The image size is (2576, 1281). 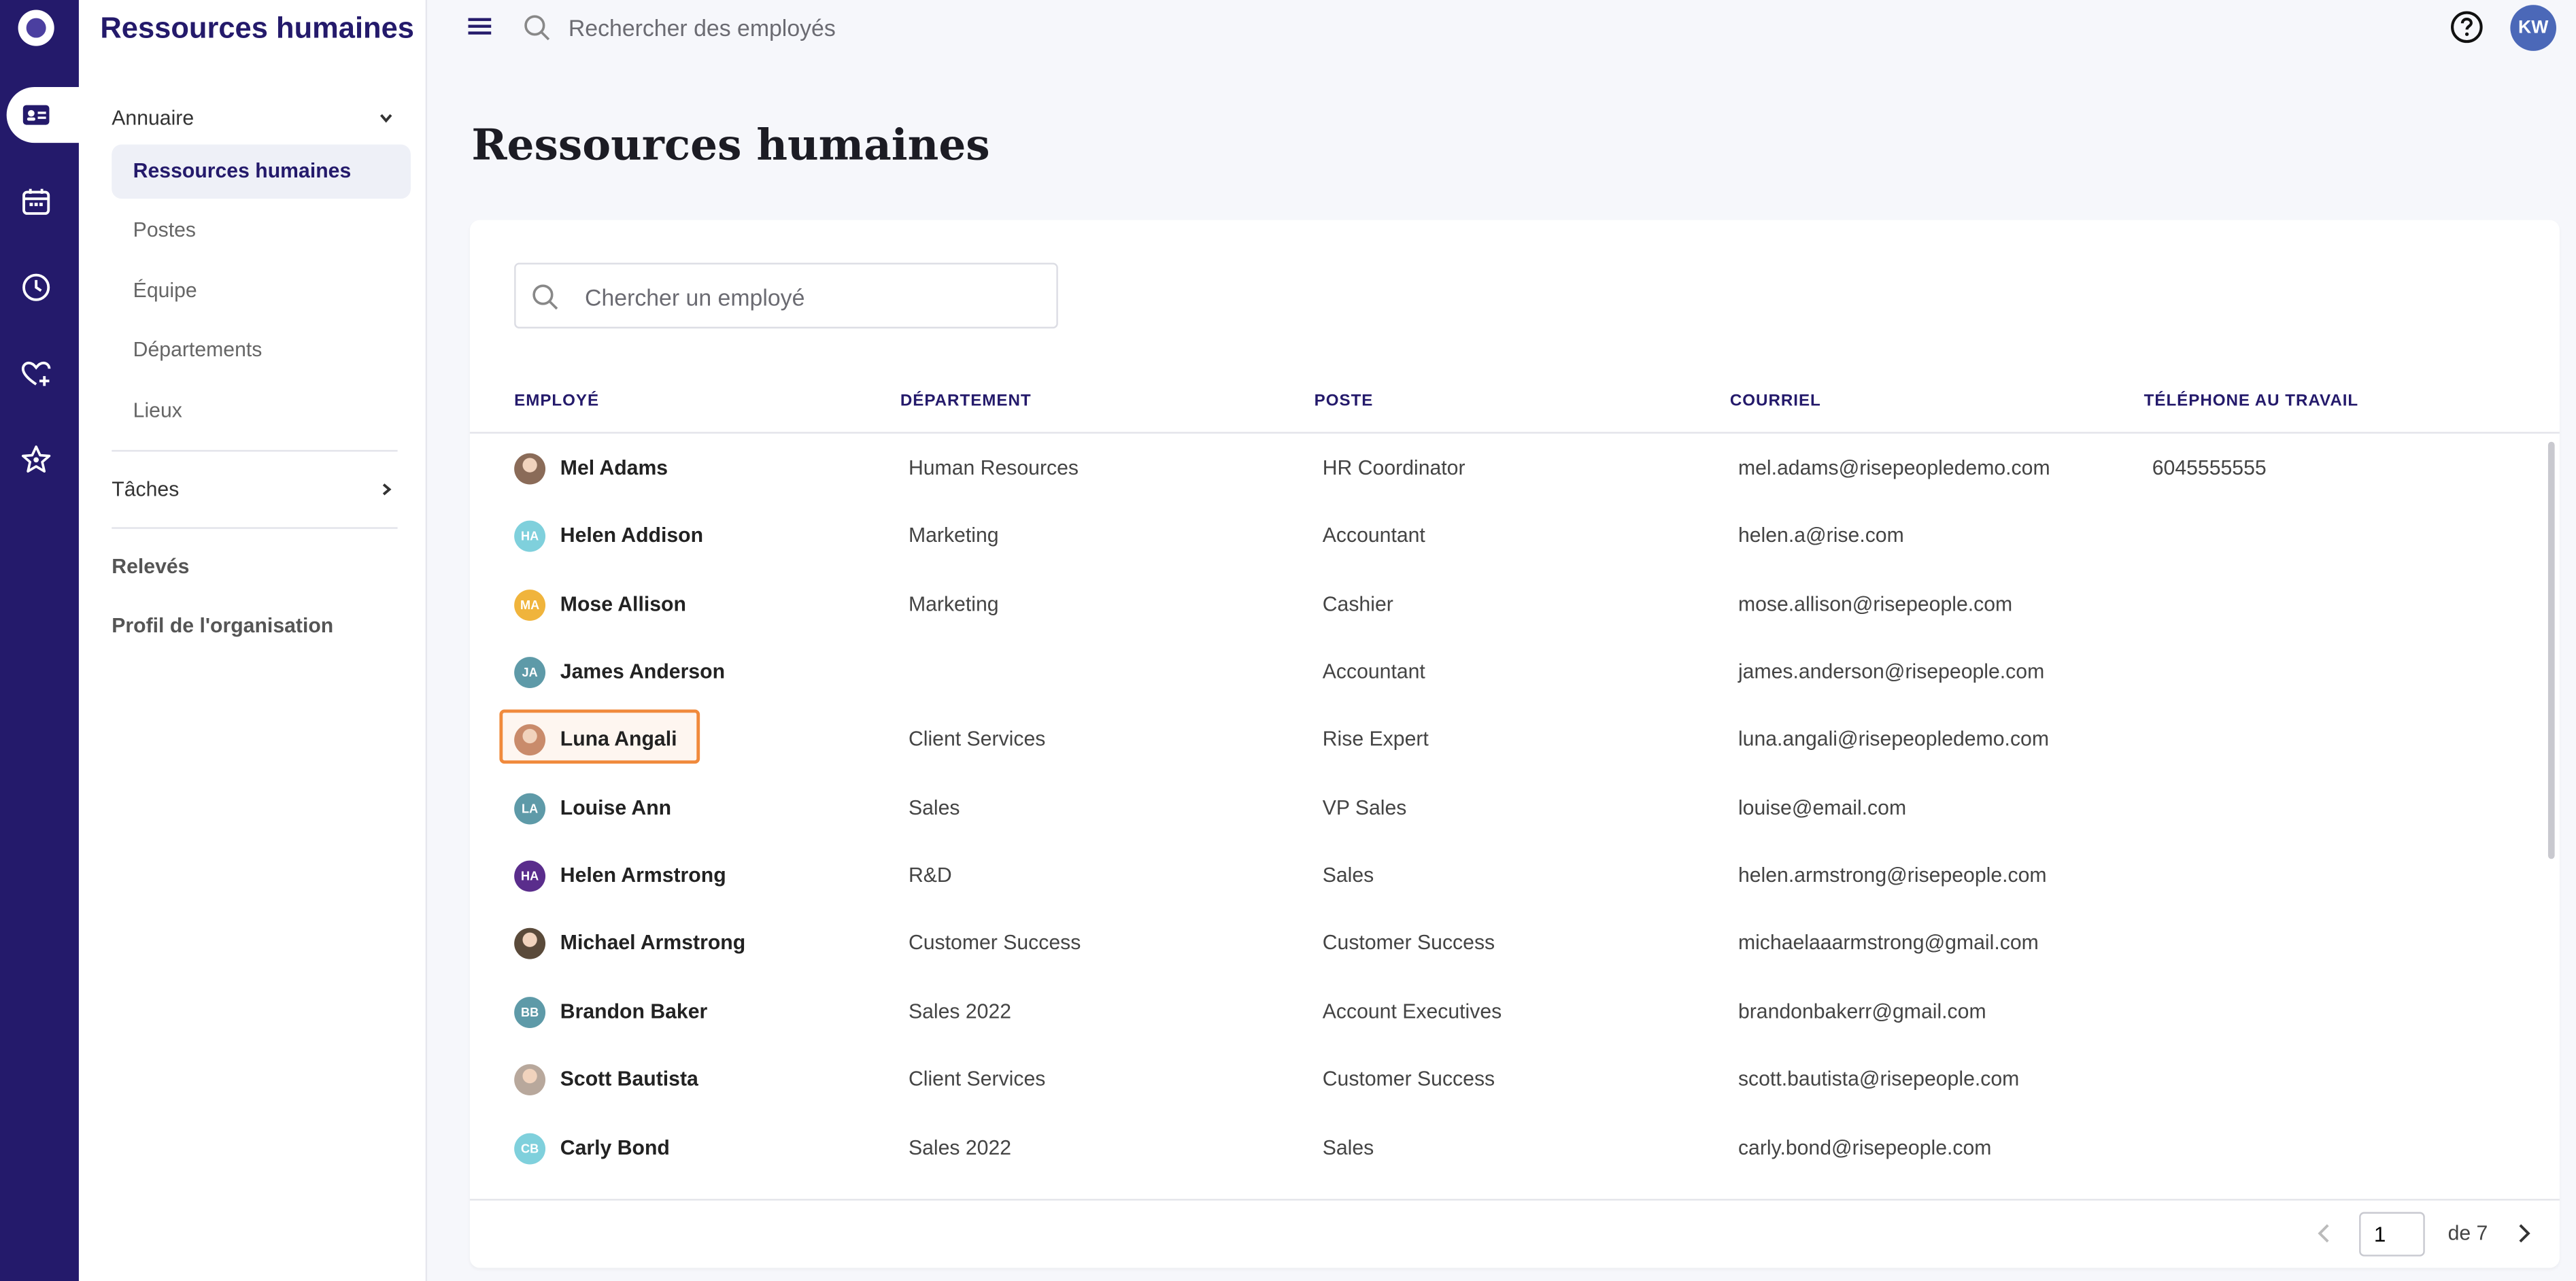 What do you see at coordinates (1514, 1200) in the screenshot?
I see `table-footer-divider` at bounding box center [1514, 1200].